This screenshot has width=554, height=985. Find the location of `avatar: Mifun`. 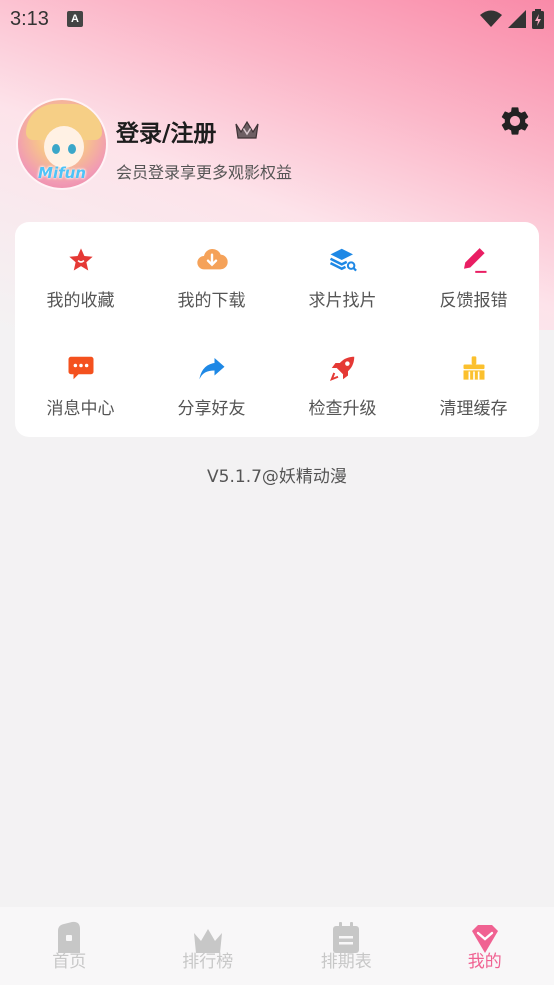

avatar: Mifun is located at coordinates (62, 144).